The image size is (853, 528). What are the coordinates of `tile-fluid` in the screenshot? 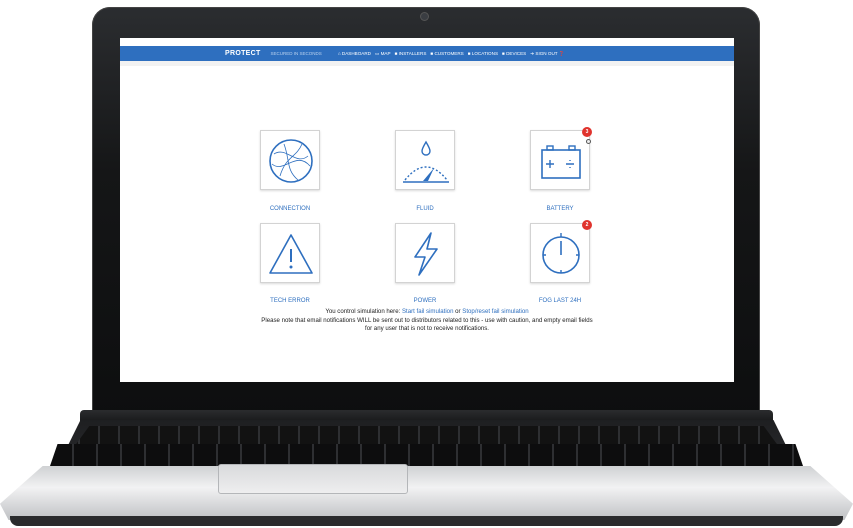 It's located at (425, 160).